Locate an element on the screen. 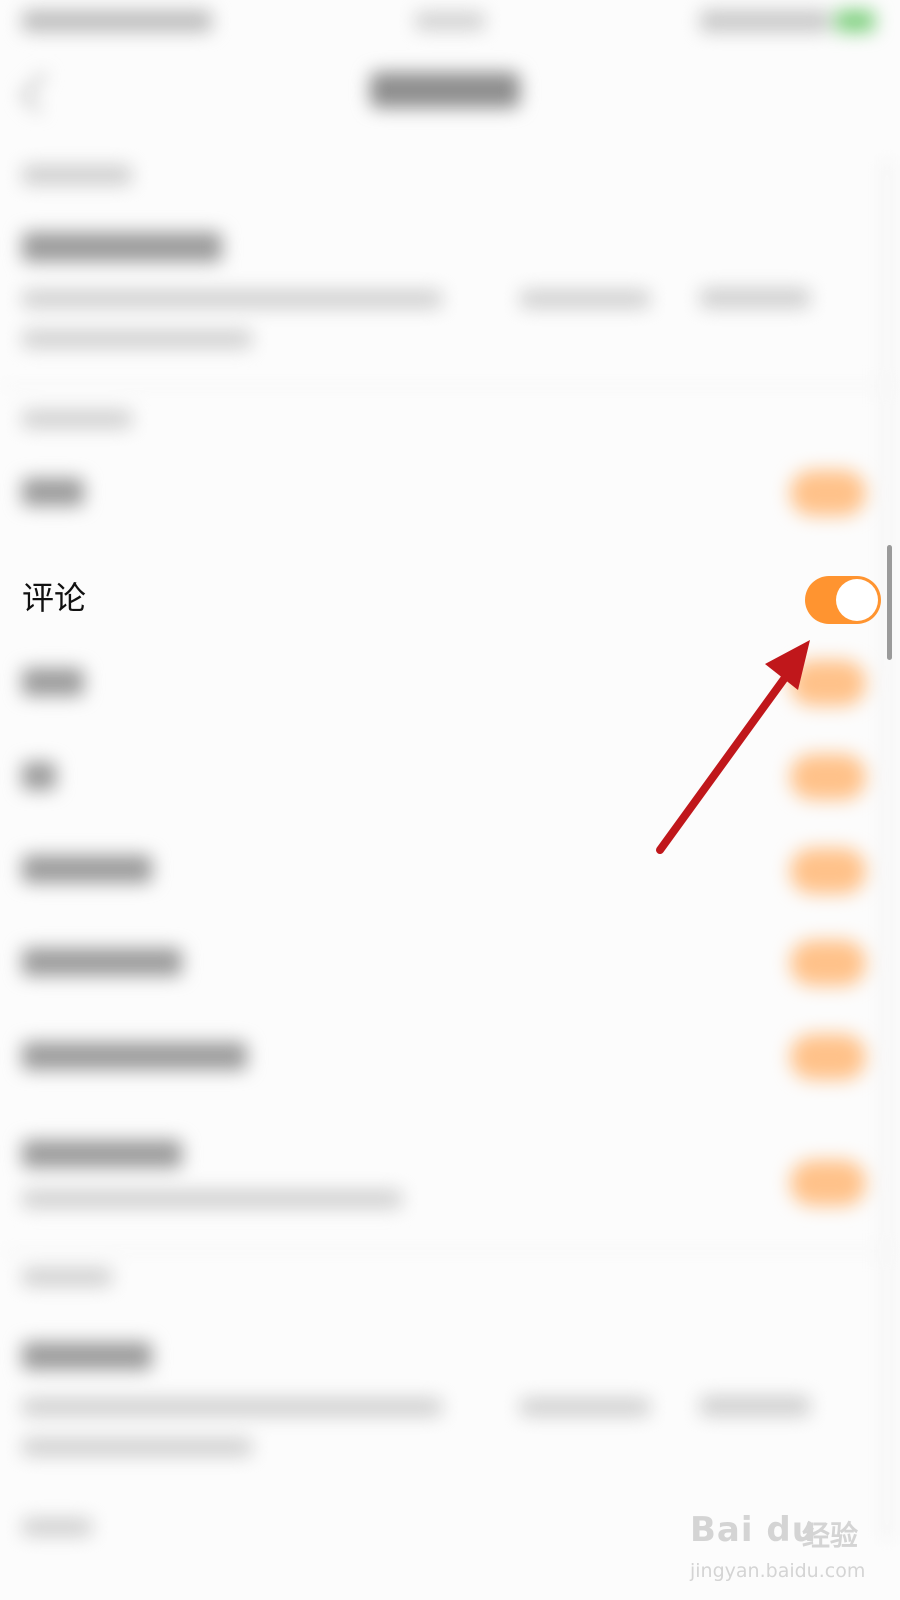 Image resolution: width=900 pixels, height=1600 pixels. toggle-knob is located at coordinates (857, 600).